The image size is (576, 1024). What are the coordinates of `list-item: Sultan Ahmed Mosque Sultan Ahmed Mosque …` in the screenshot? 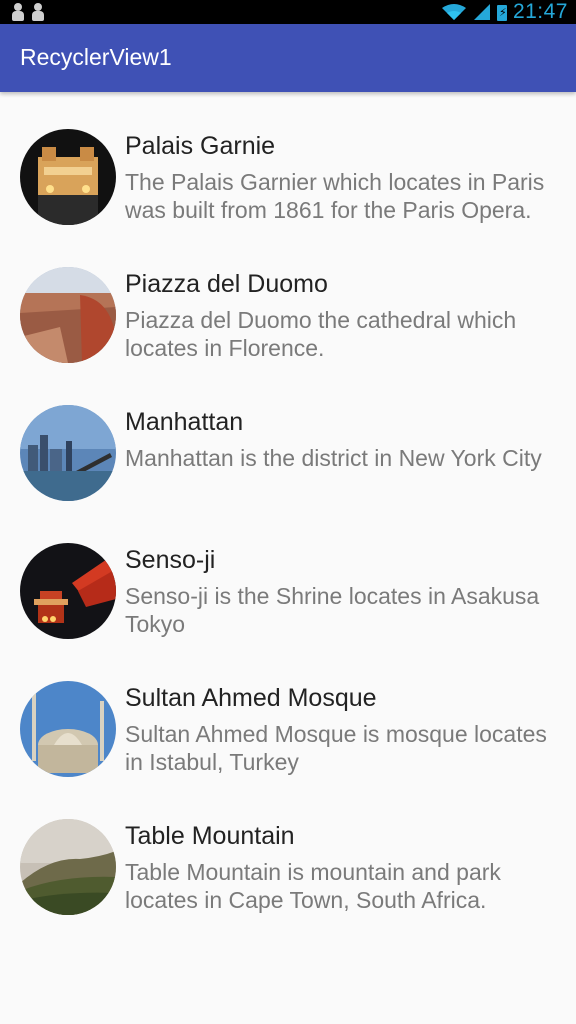 It's located at (288, 713).